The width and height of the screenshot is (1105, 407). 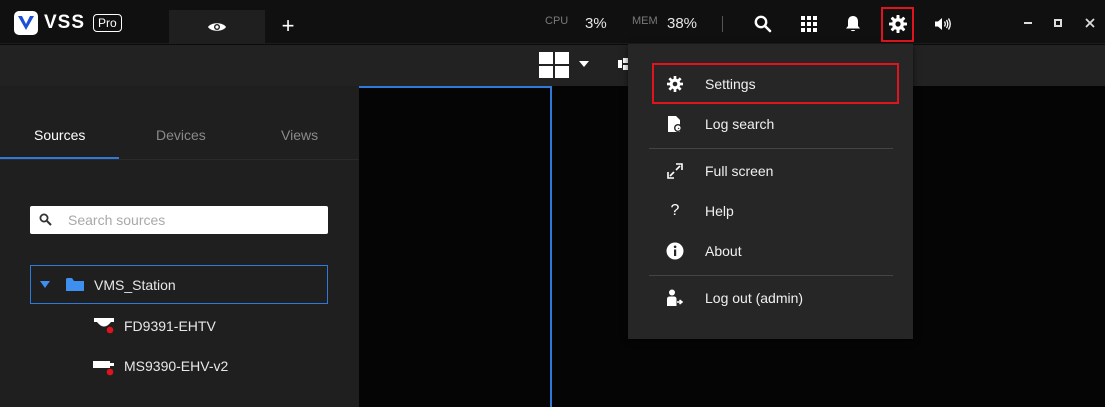 I want to click on active-tab-indicator, so click(x=59, y=158).